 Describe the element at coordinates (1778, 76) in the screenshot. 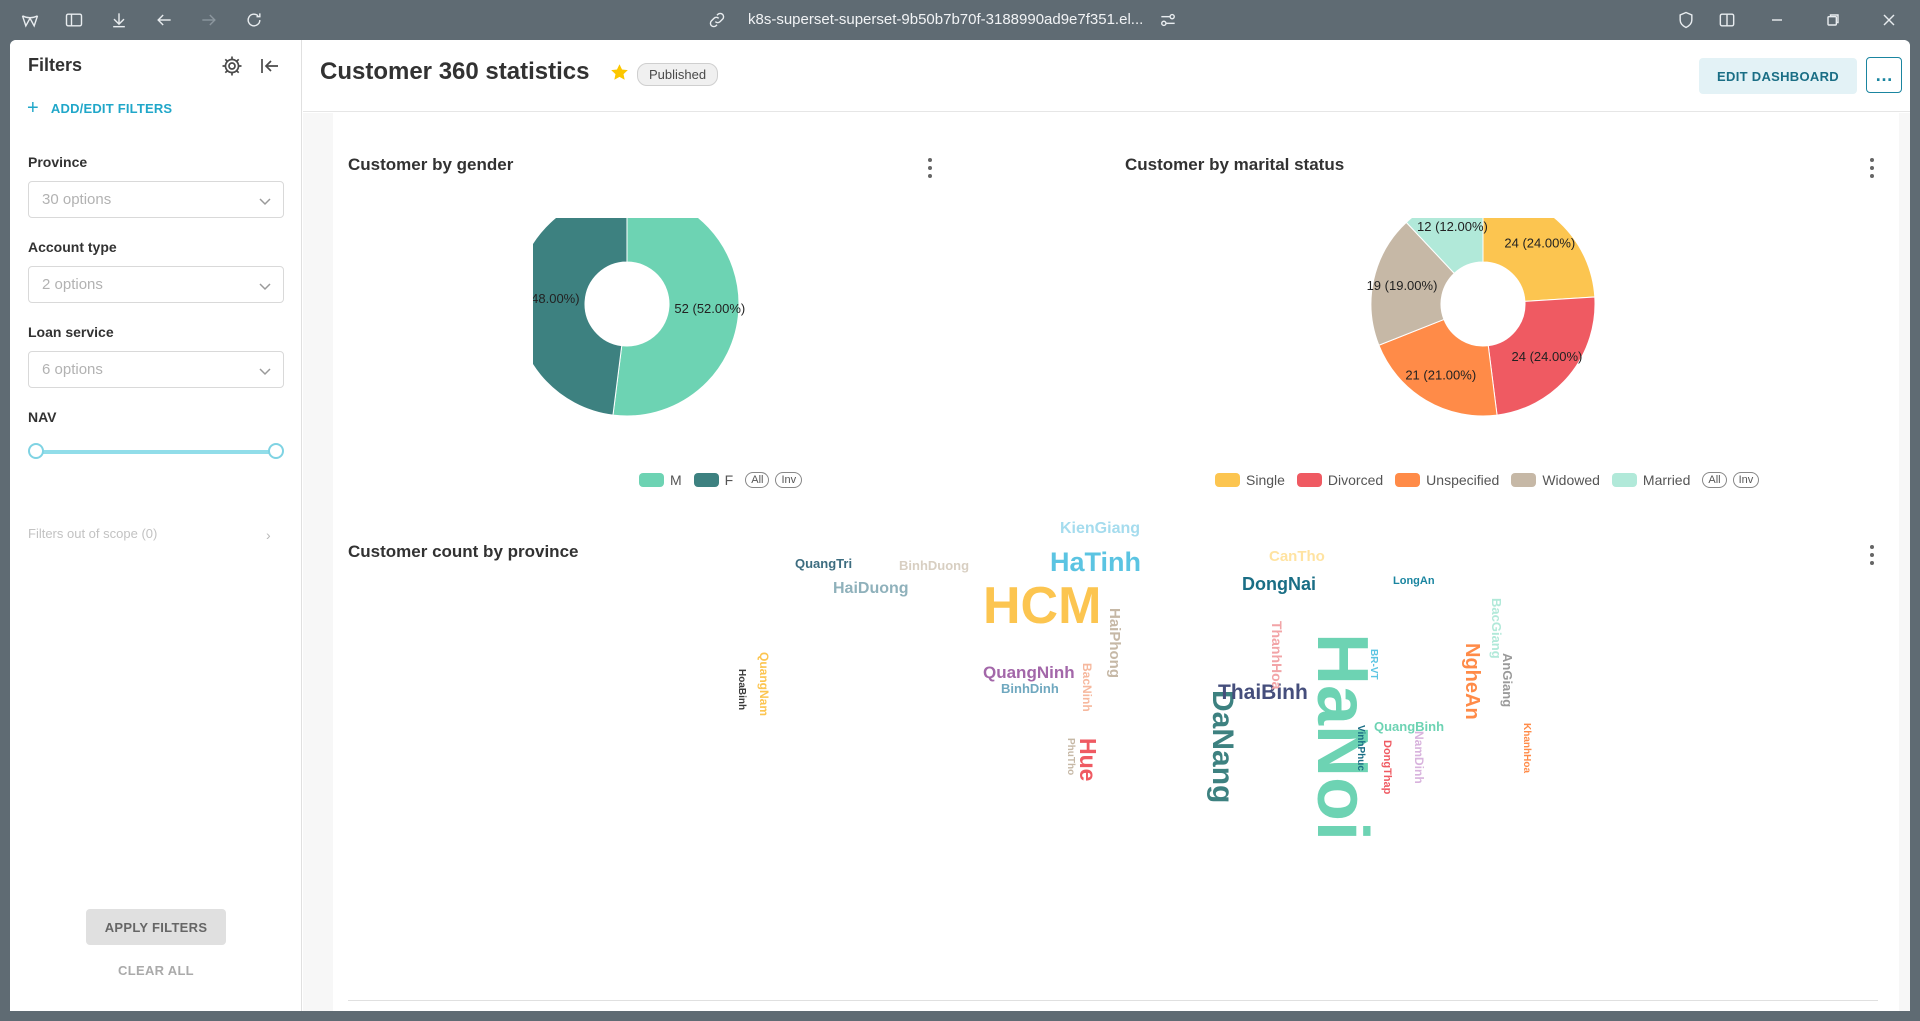

I see `edit-dashboard-button: EDIT DASHBOARD` at that location.